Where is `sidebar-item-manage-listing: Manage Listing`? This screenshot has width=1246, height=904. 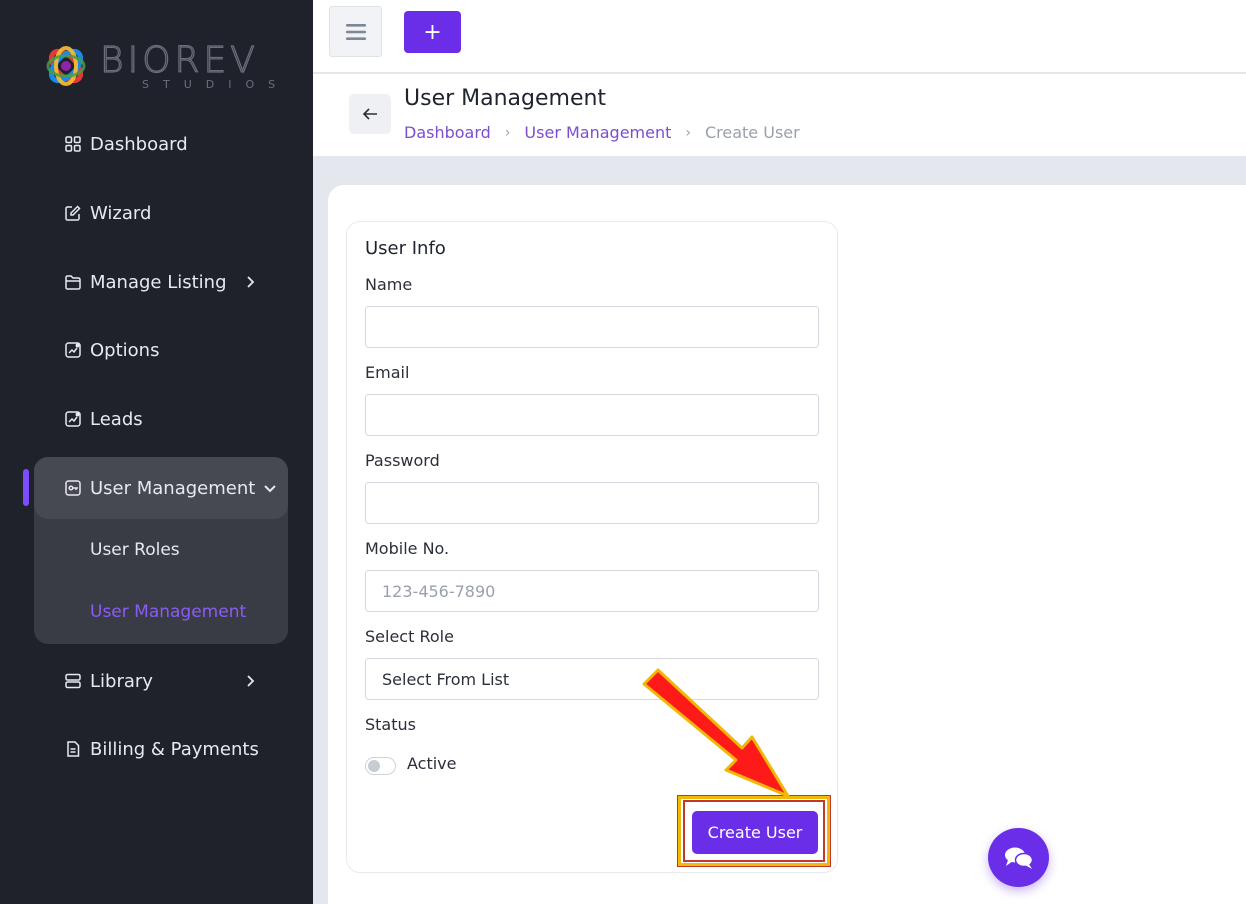 sidebar-item-manage-listing: Manage Listing is located at coordinates (145, 282).